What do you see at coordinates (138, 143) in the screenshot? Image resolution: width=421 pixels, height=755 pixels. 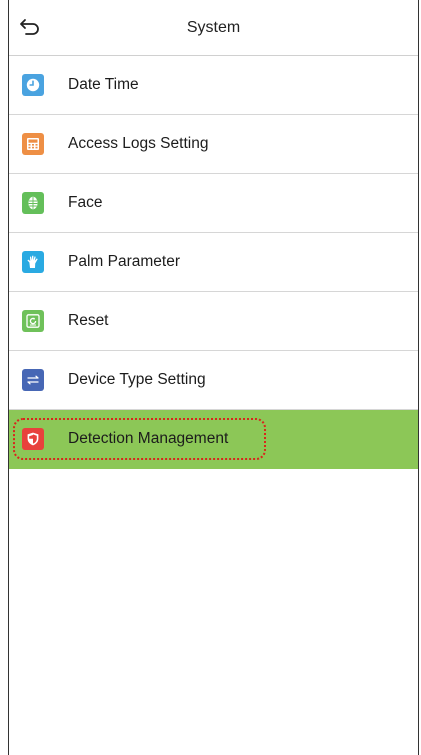 I see `menu-item-label: Access Logs Setting` at bounding box center [138, 143].